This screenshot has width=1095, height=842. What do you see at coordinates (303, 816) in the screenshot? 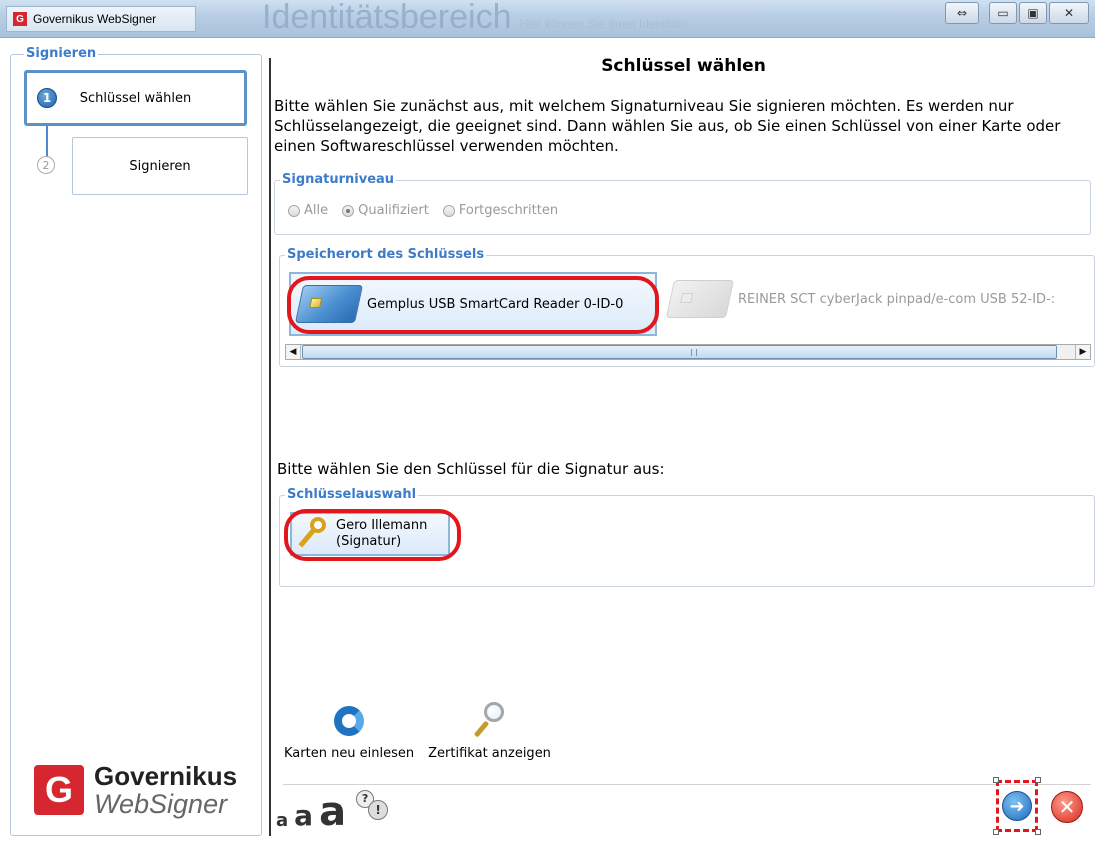
I see `font-size-medium-button: a` at bounding box center [303, 816].